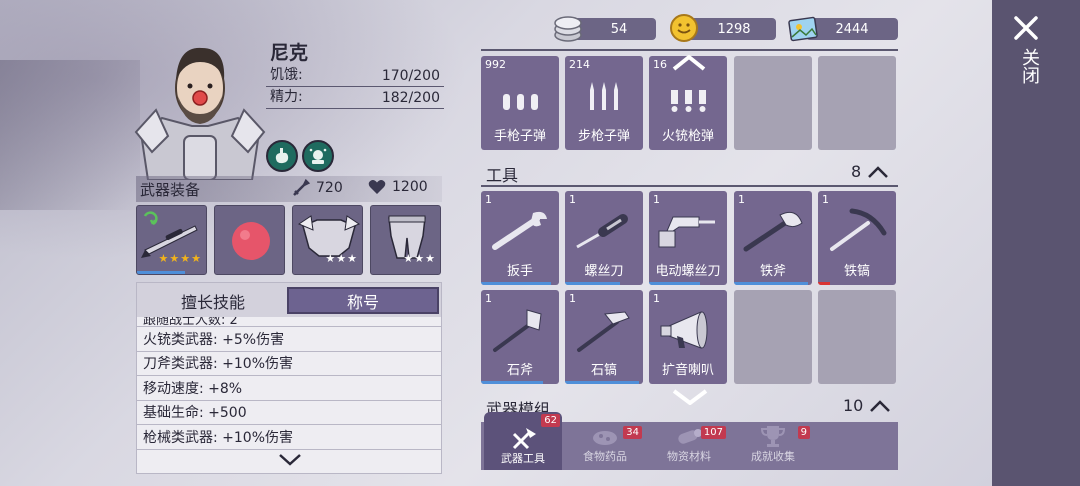 This screenshot has width=1080, height=486. I want to click on close-icon, so click(1026, 28).